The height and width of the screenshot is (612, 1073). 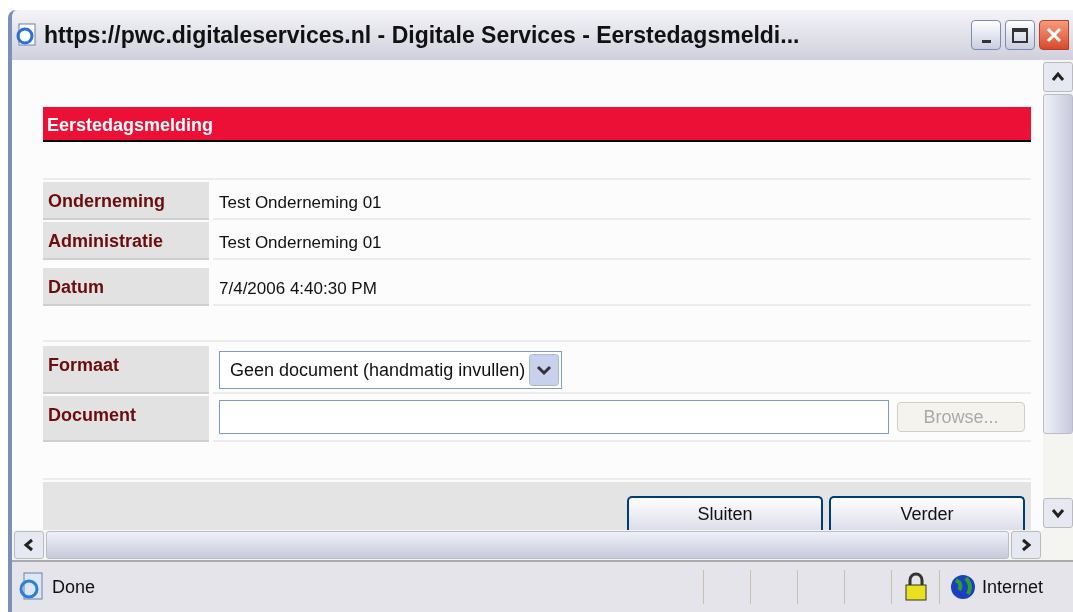 I want to click on dialog-button: Sluiten, so click(x=725, y=513).